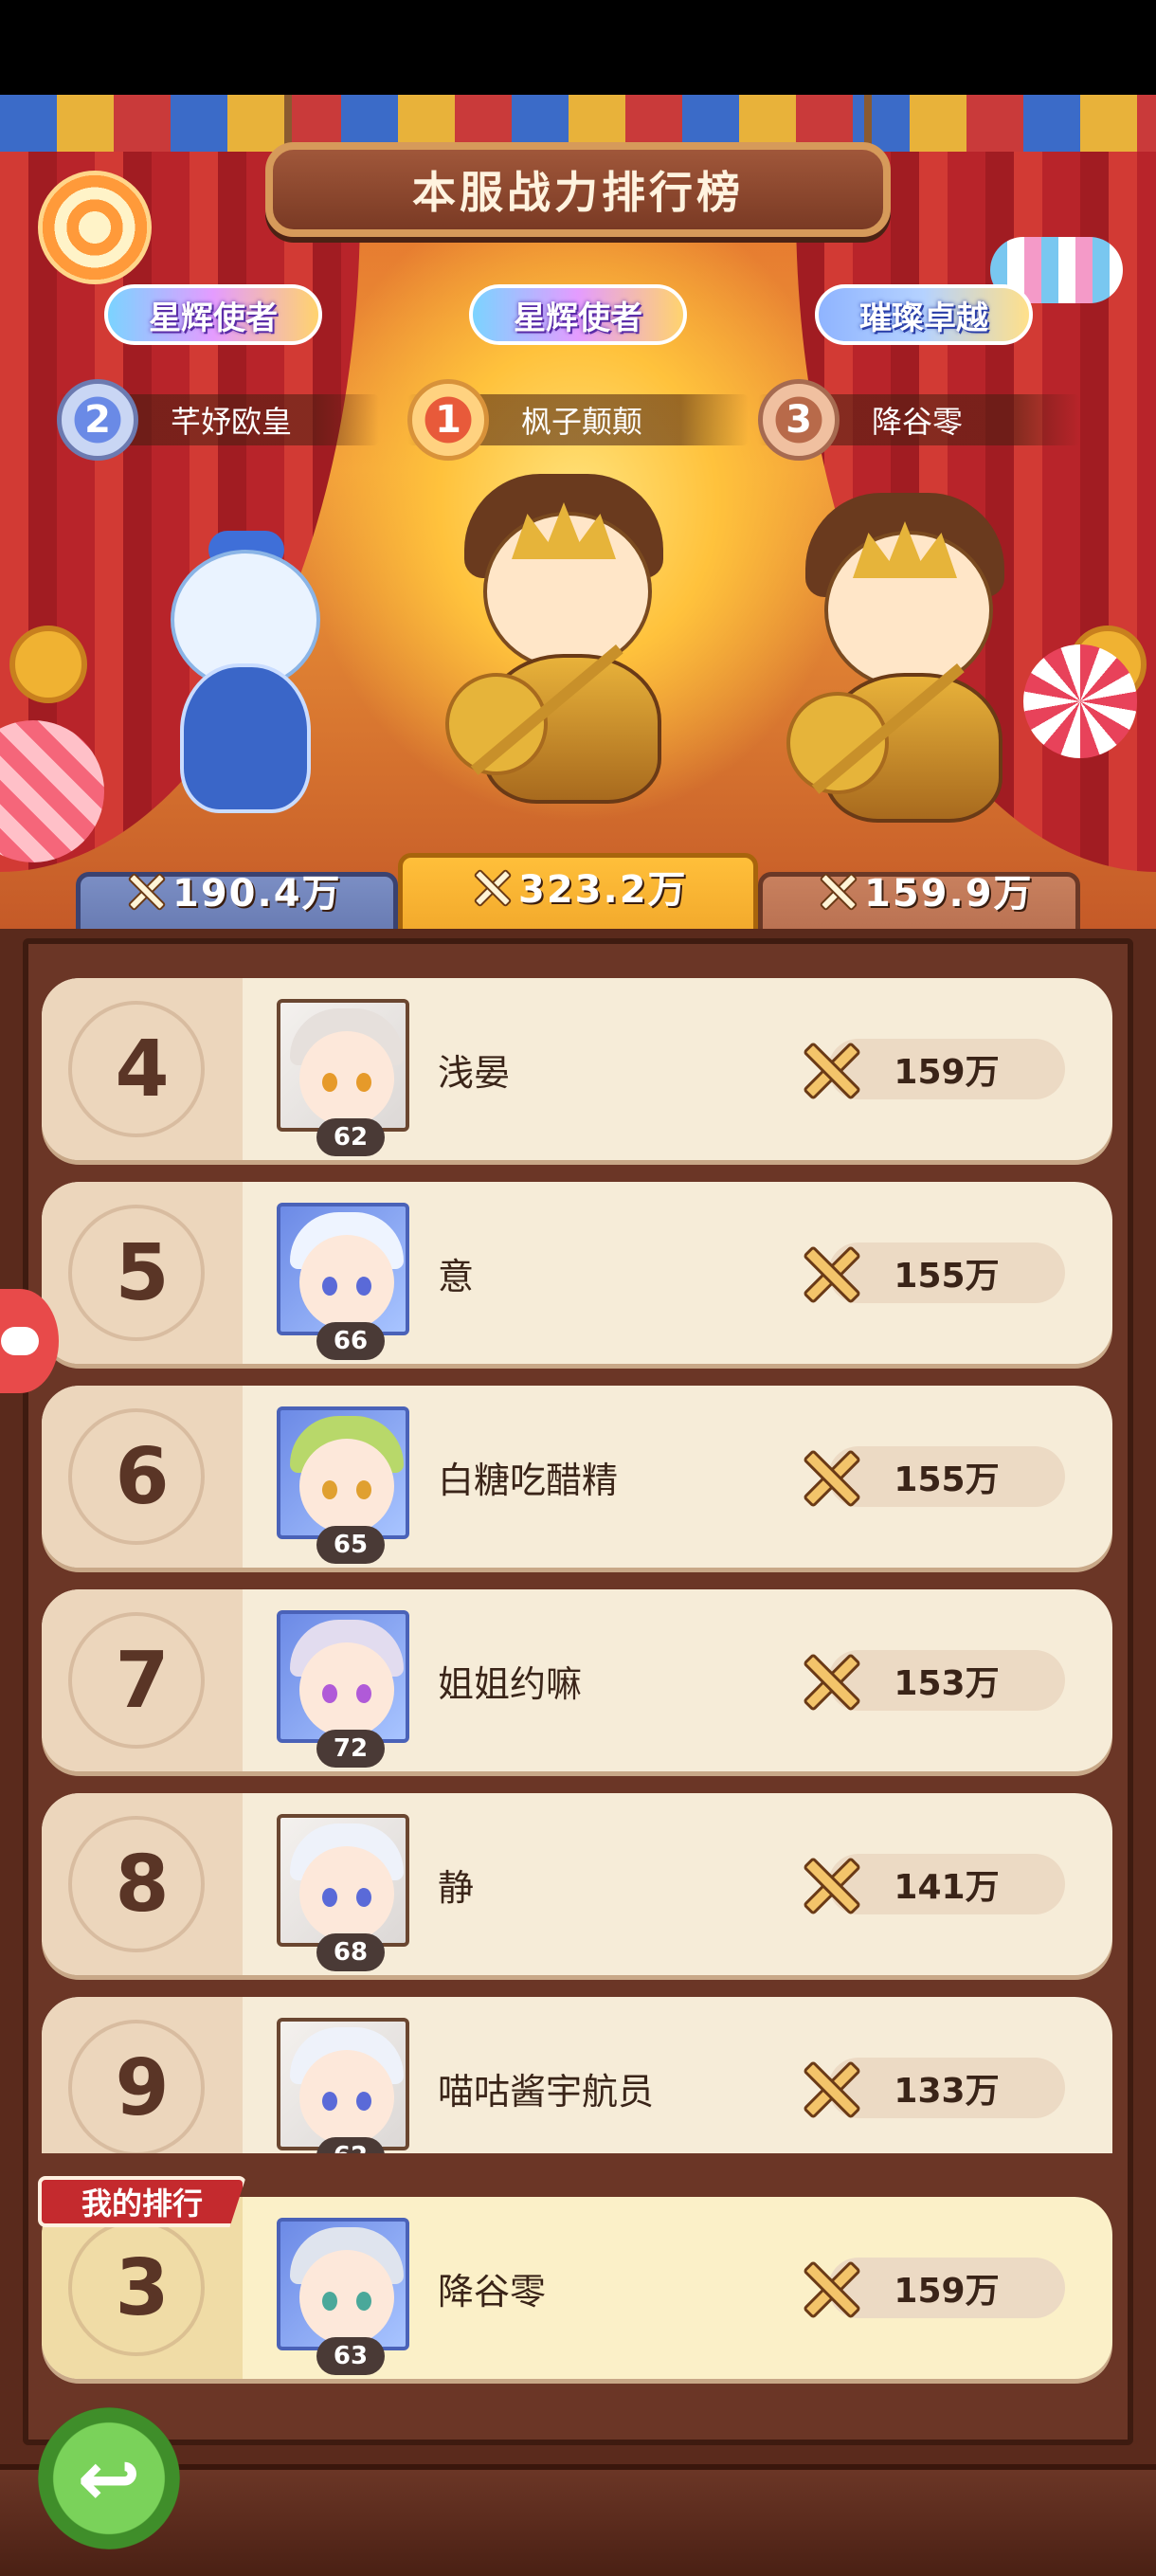 Image resolution: width=1156 pixels, height=2576 pixels. I want to click on ranking-row: 5 66 意 155万, so click(577, 1273).